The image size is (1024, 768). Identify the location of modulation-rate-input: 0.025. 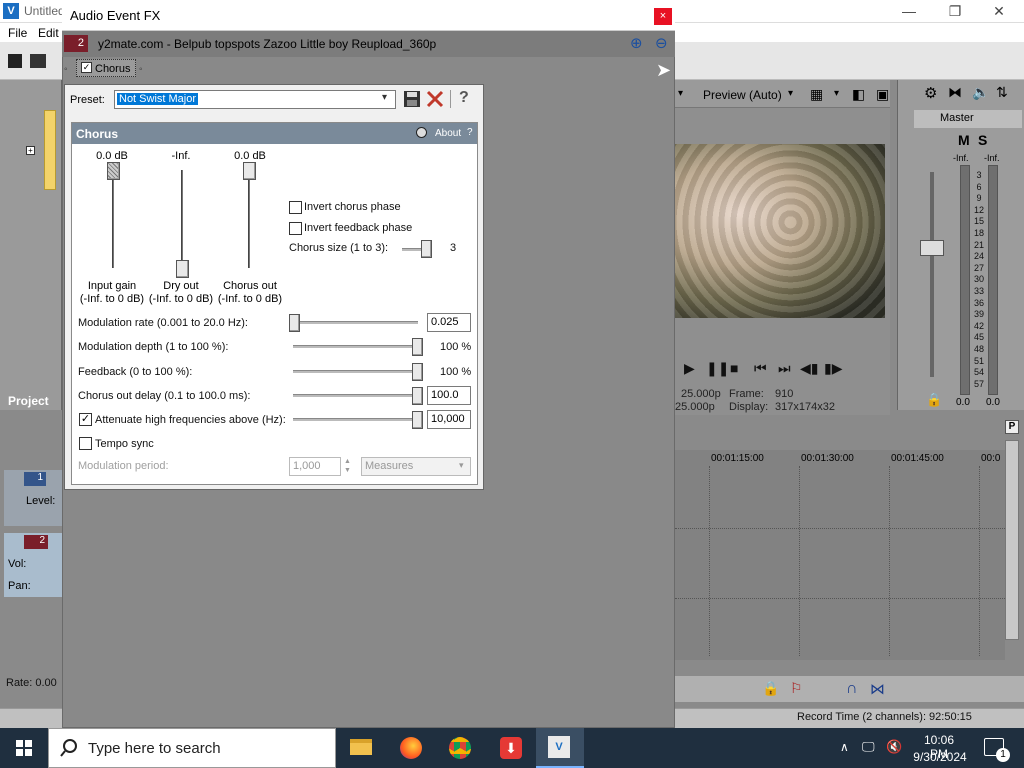
(449, 322).